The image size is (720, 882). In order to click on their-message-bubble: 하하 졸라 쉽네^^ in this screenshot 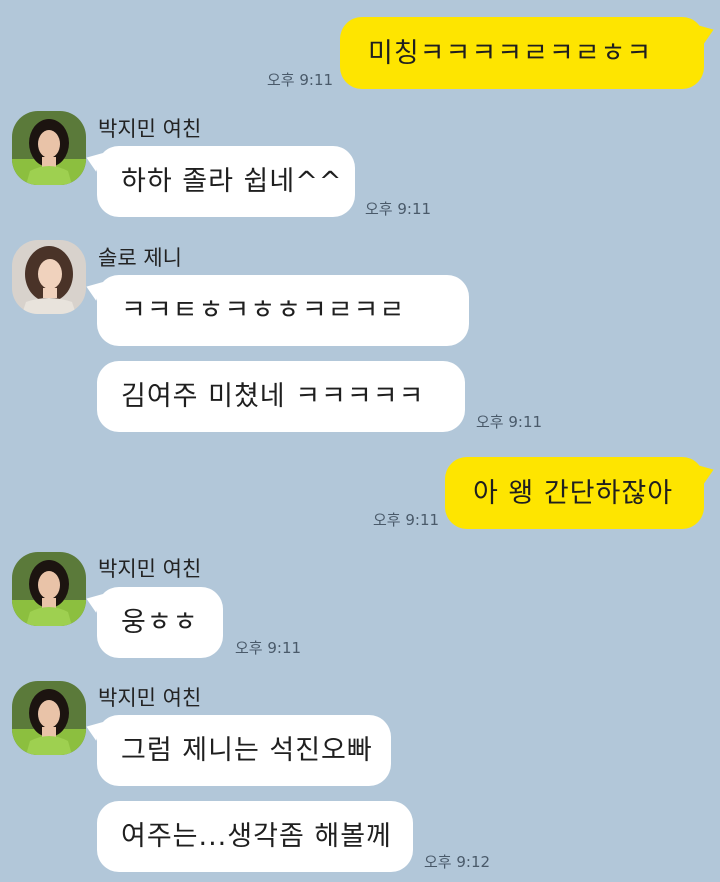, I will do `click(226, 181)`.